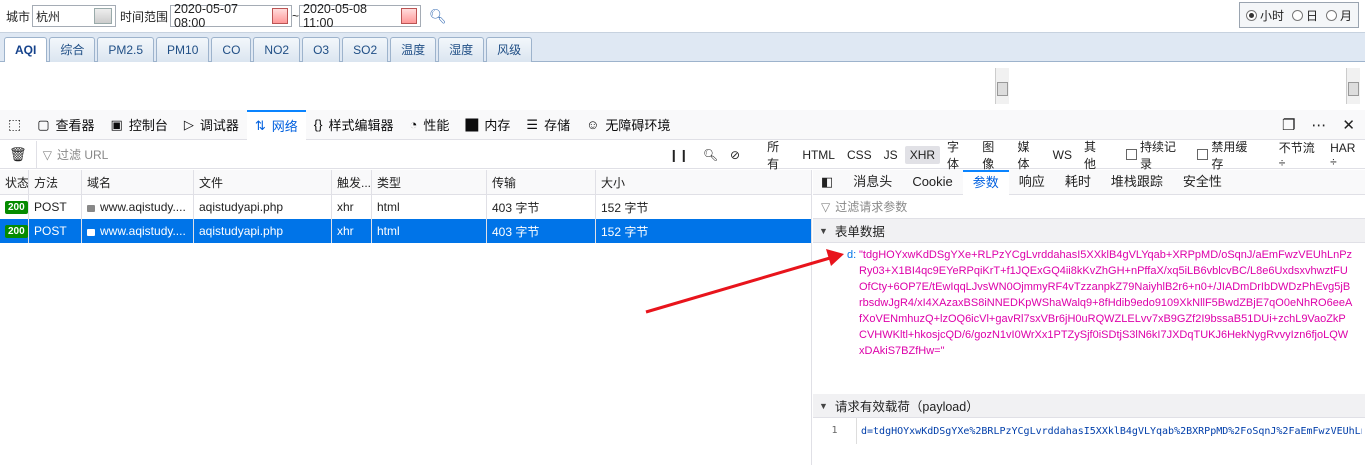 This screenshot has width=1365, height=465. I want to click on tab-no2: NO2, so click(277, 49).